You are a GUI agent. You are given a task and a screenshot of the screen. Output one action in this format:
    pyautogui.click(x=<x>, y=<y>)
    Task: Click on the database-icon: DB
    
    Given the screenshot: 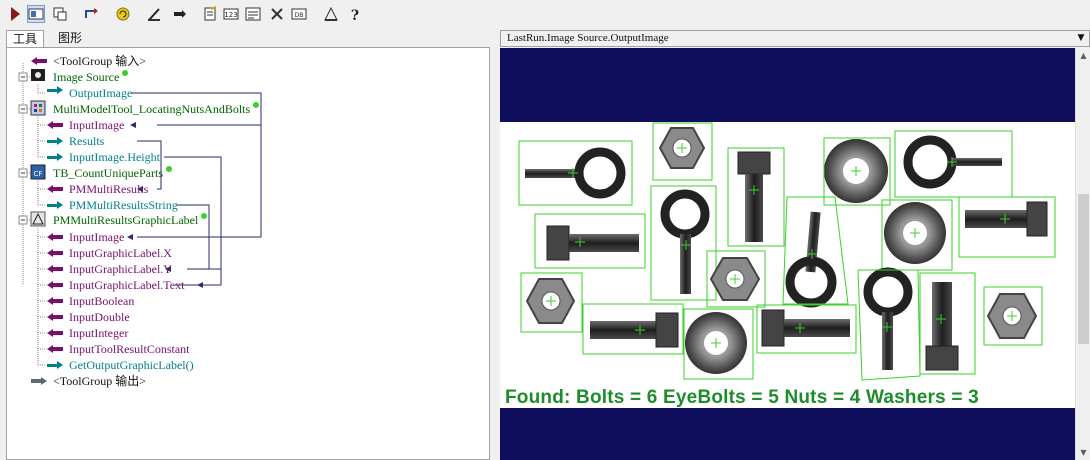 What is the action you would take?
    pyautogui.click(x=299, y=14)
    